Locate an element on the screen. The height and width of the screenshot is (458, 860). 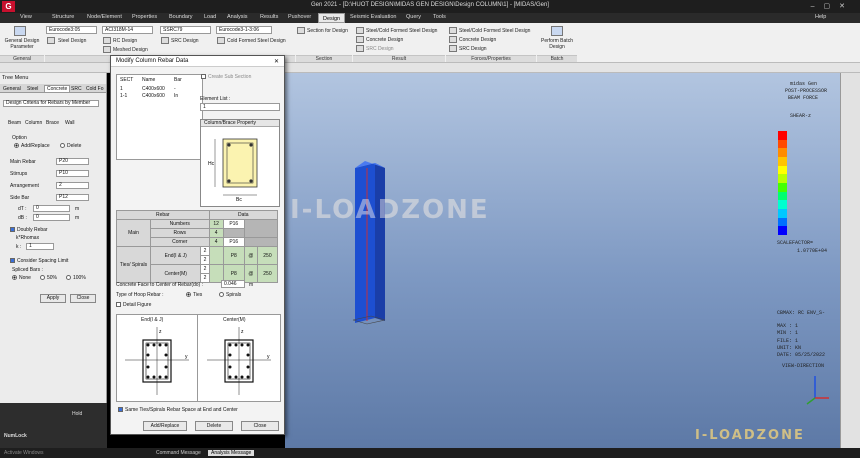
spliced-50-radio: 50% is located at coordinates (48, 278).